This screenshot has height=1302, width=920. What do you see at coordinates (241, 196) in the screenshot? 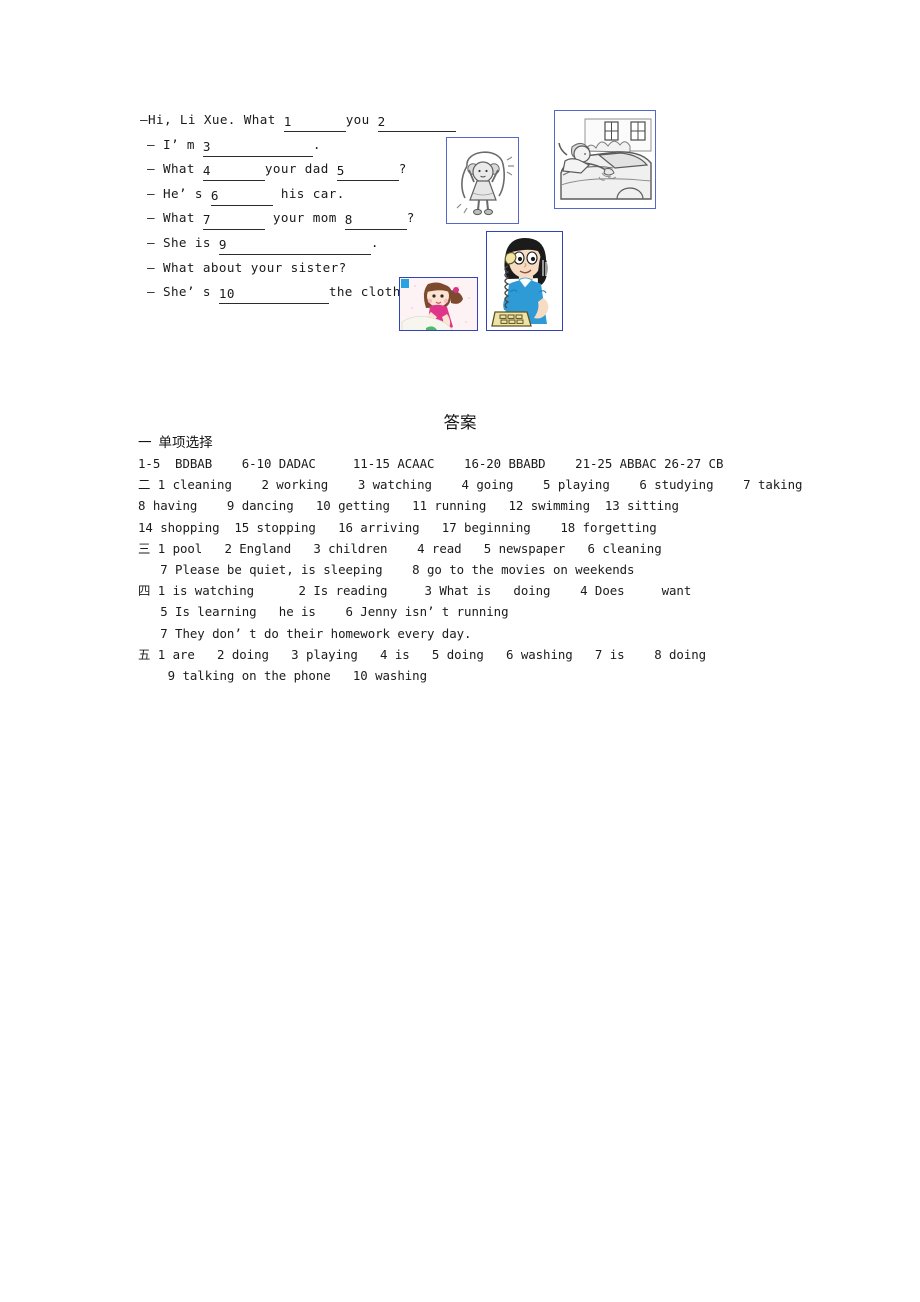
I see `answer-blank-6: 6` at bounding box center [241, 196].